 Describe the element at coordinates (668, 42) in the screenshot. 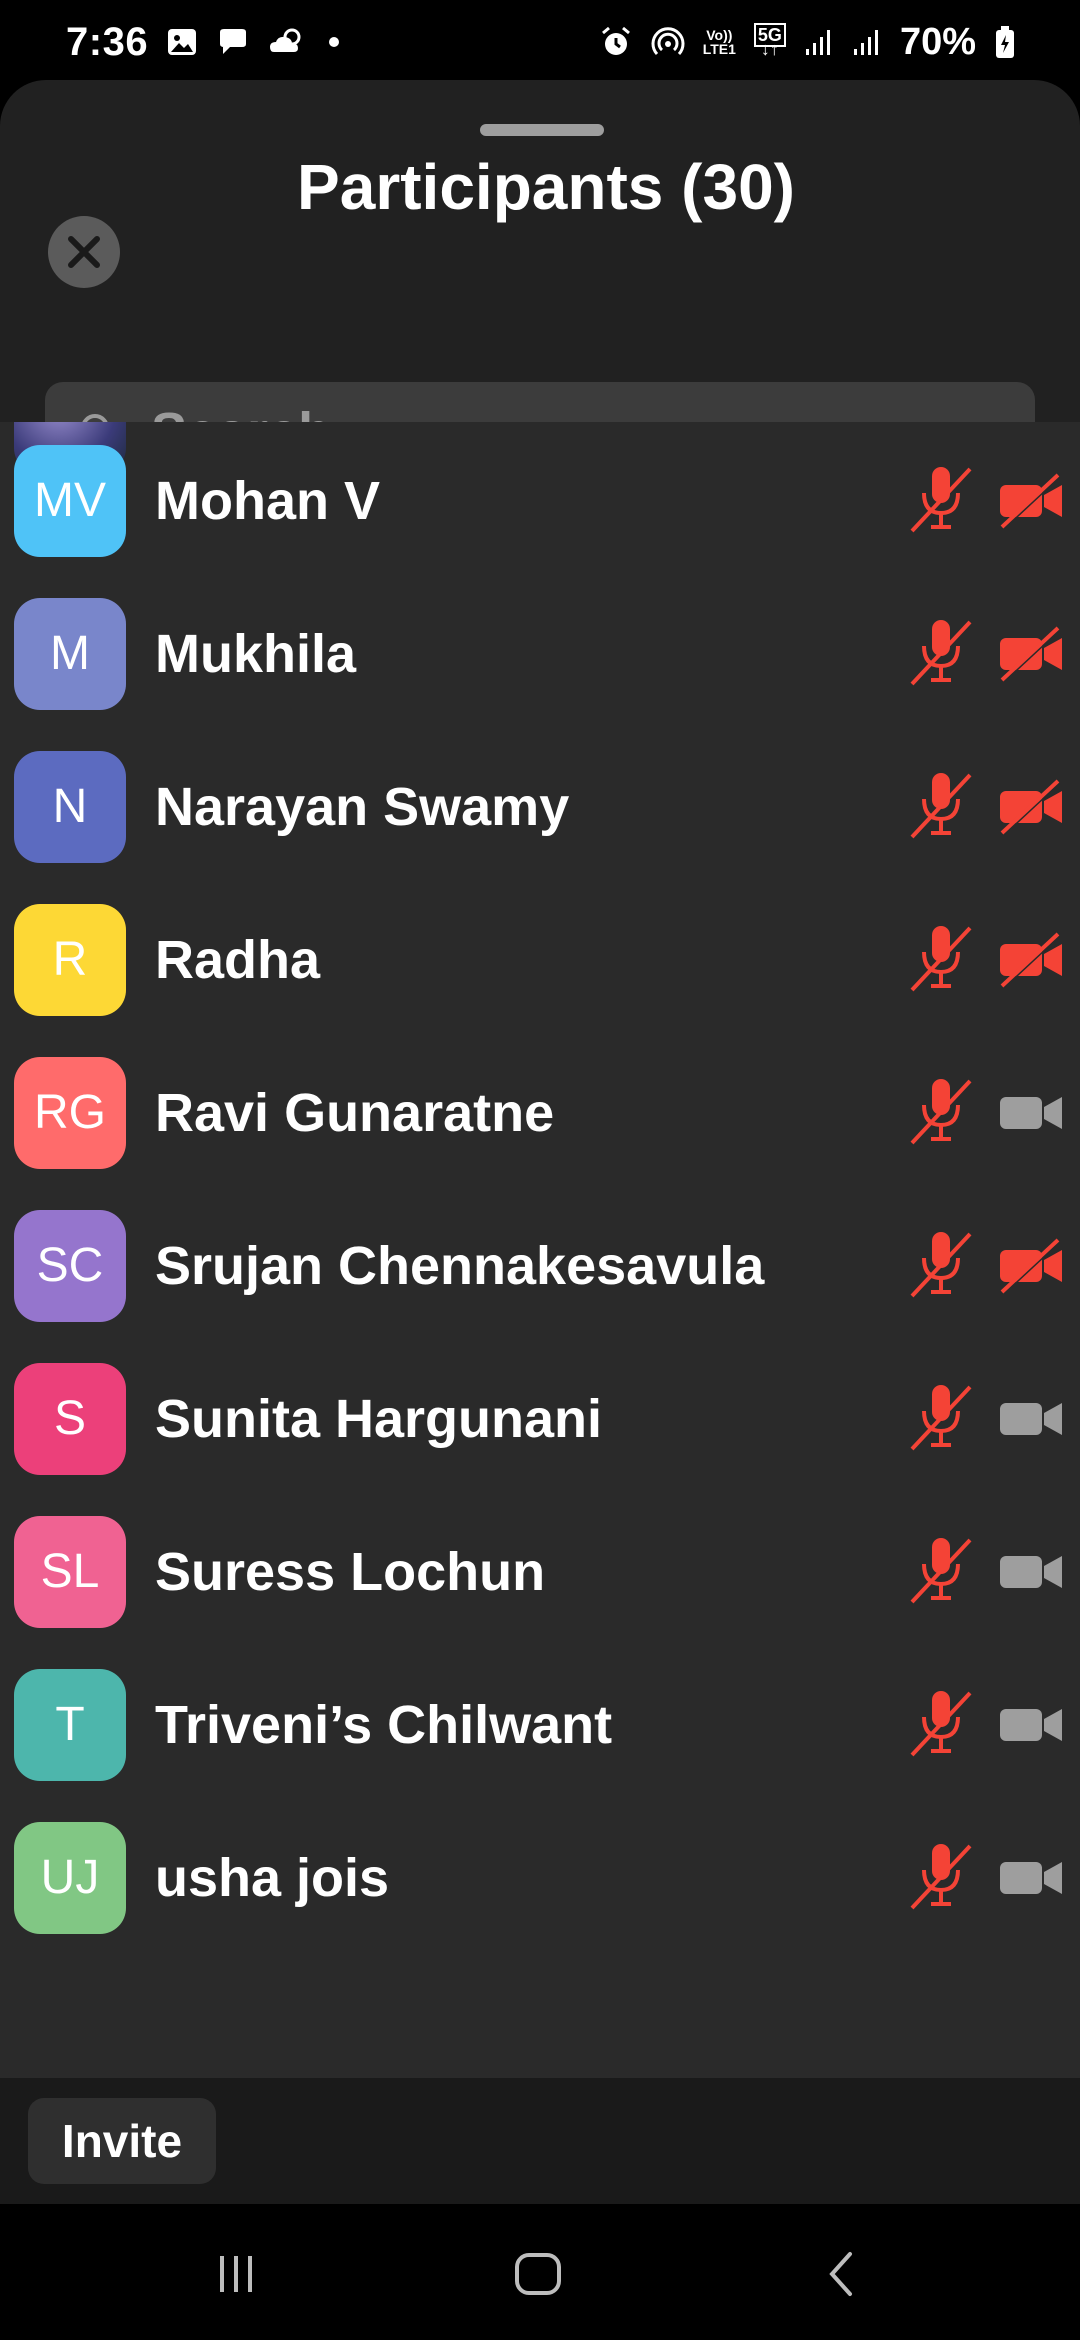

I see `hotspot-icon` at that location.